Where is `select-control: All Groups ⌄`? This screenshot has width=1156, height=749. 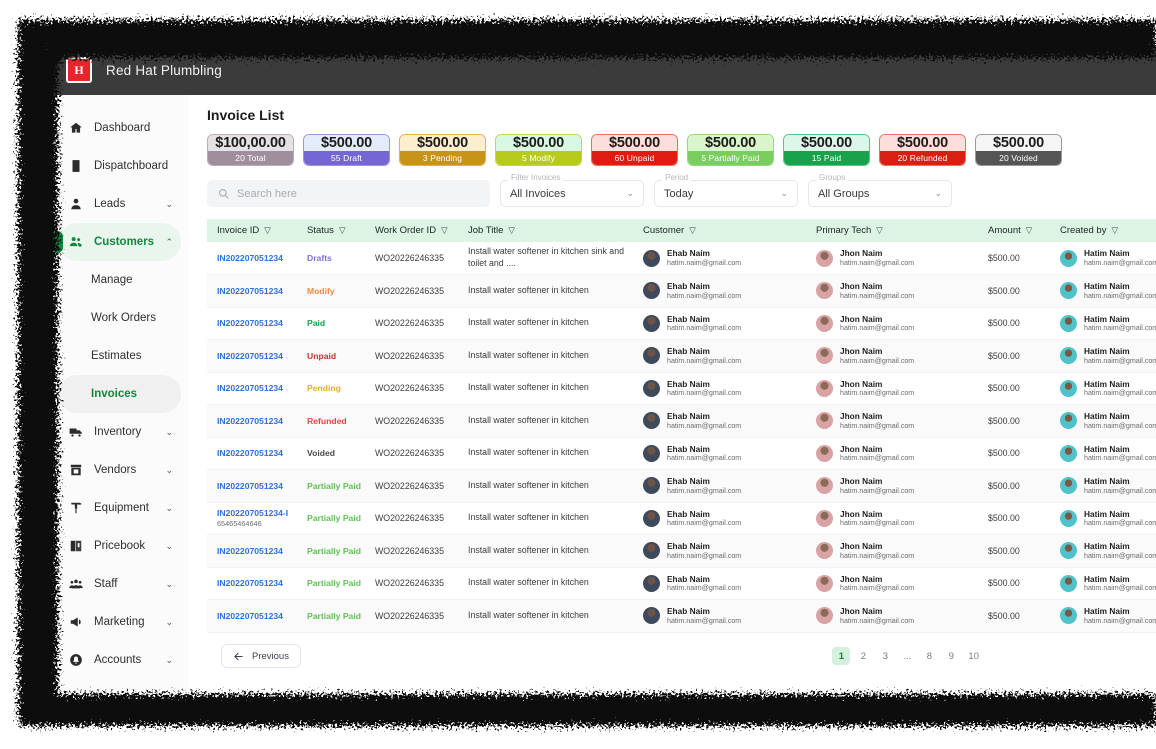
select-control: All Groups ⌄ is located at coordinates (880, 193).